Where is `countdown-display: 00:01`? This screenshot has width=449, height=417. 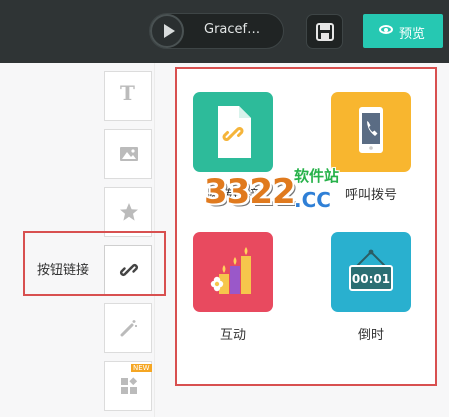 countdown-display: 00:01 is located at coordinates (371, 279).